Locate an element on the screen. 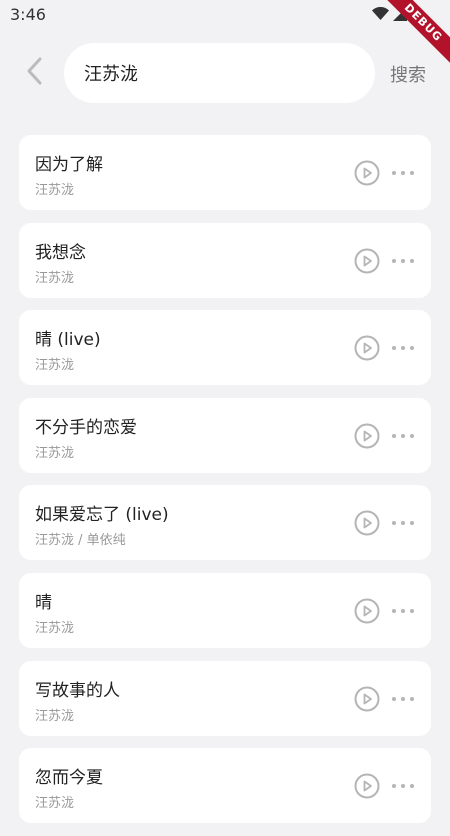 The height and width of the screenshot is (836, 450). song-item: 如果爱忘了 (live) 汪苏泷 / 单依纯 is located at coordinates (225, 523).